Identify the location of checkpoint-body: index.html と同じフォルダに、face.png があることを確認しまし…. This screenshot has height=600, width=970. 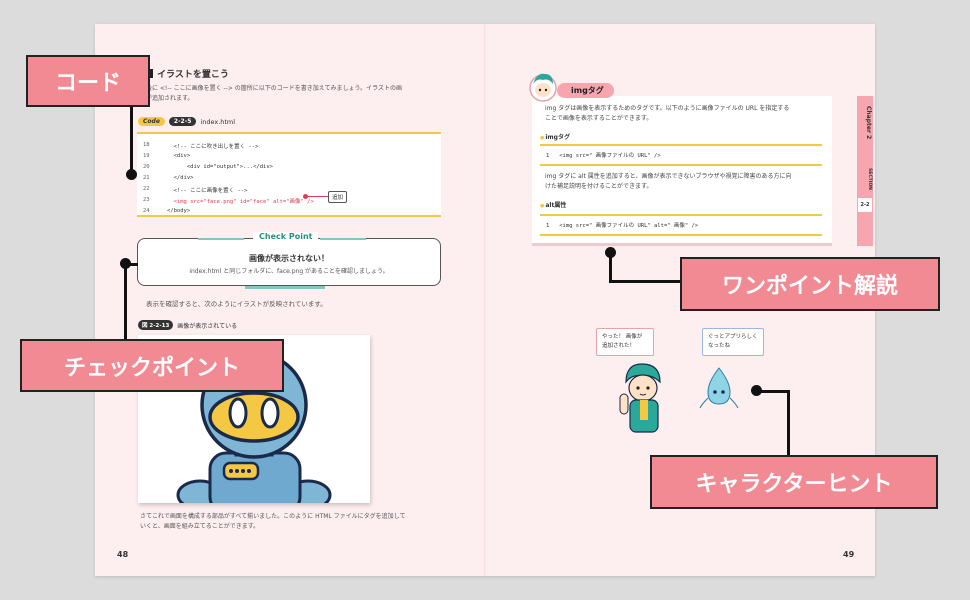
(289, 271).